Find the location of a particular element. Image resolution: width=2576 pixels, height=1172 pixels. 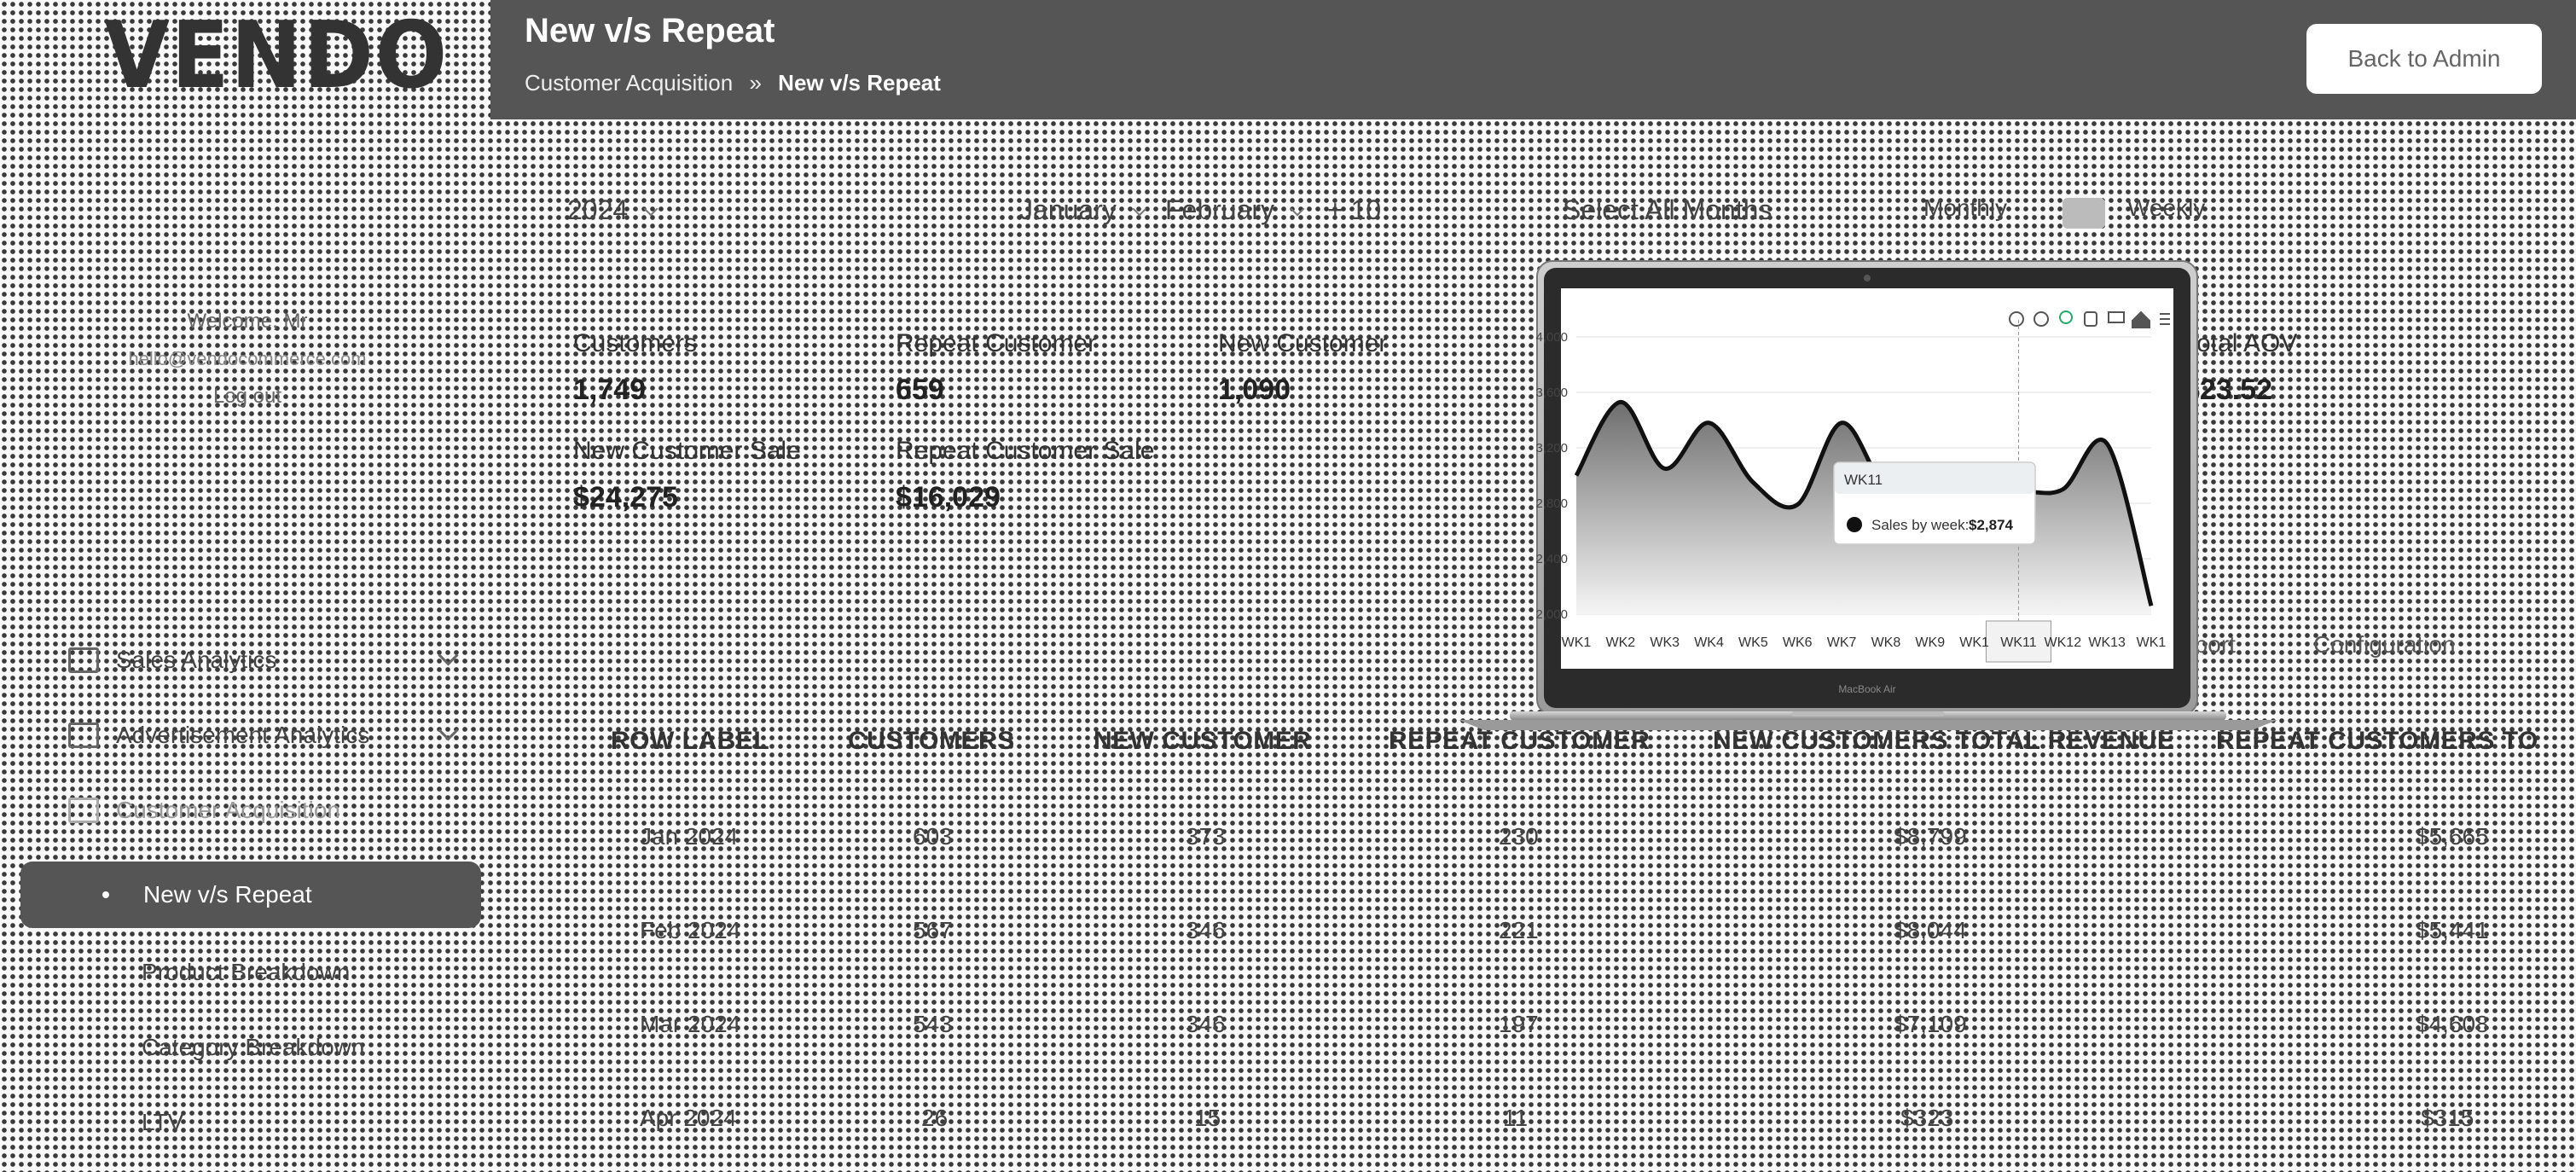

column-header: CUSTOMERS is located at coordinates (931, 742).